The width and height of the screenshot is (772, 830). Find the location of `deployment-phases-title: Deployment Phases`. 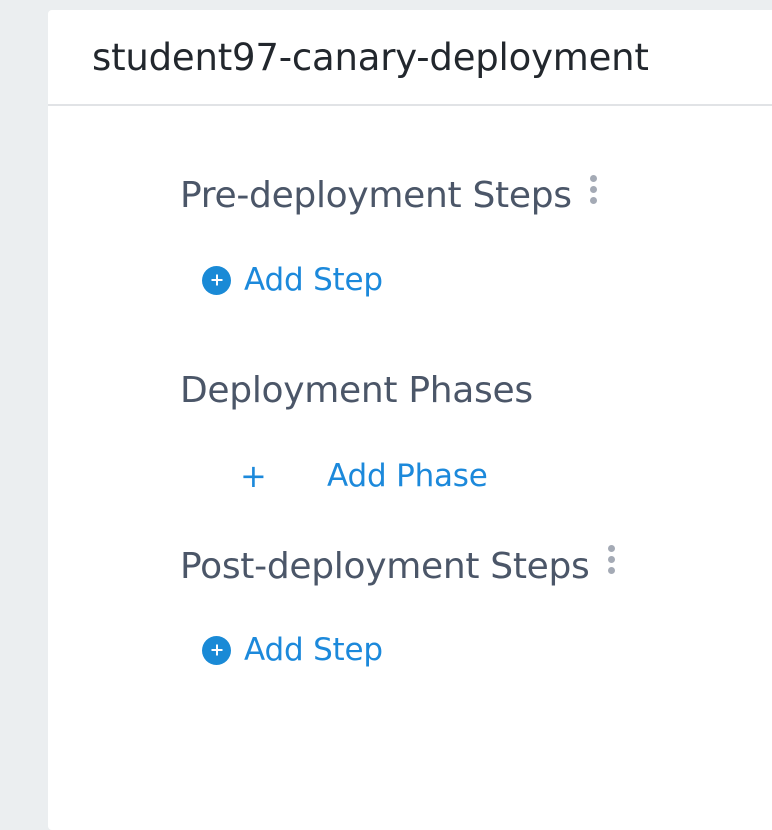

deployment-phases-title: Deployment Phases is located at coordinates (356, 390).